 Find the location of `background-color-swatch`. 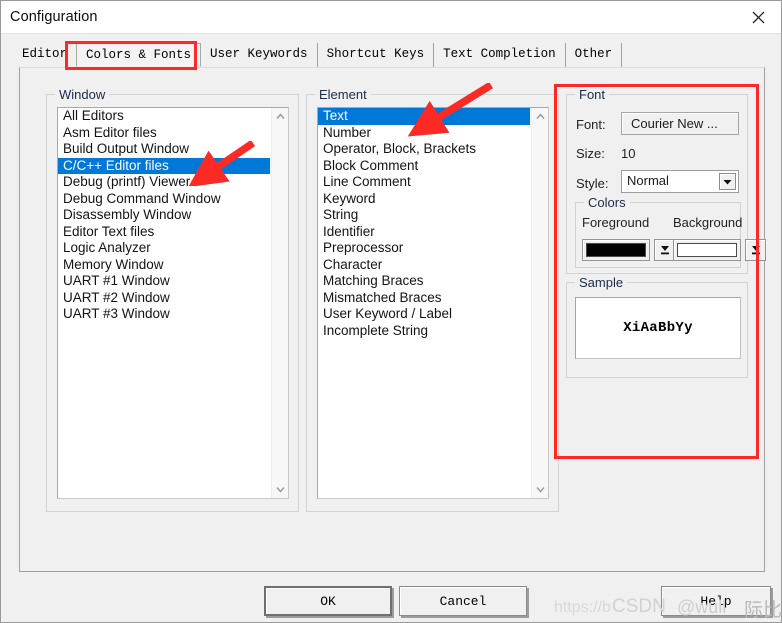

background-color-swatch is located at coordinates (707, 250).